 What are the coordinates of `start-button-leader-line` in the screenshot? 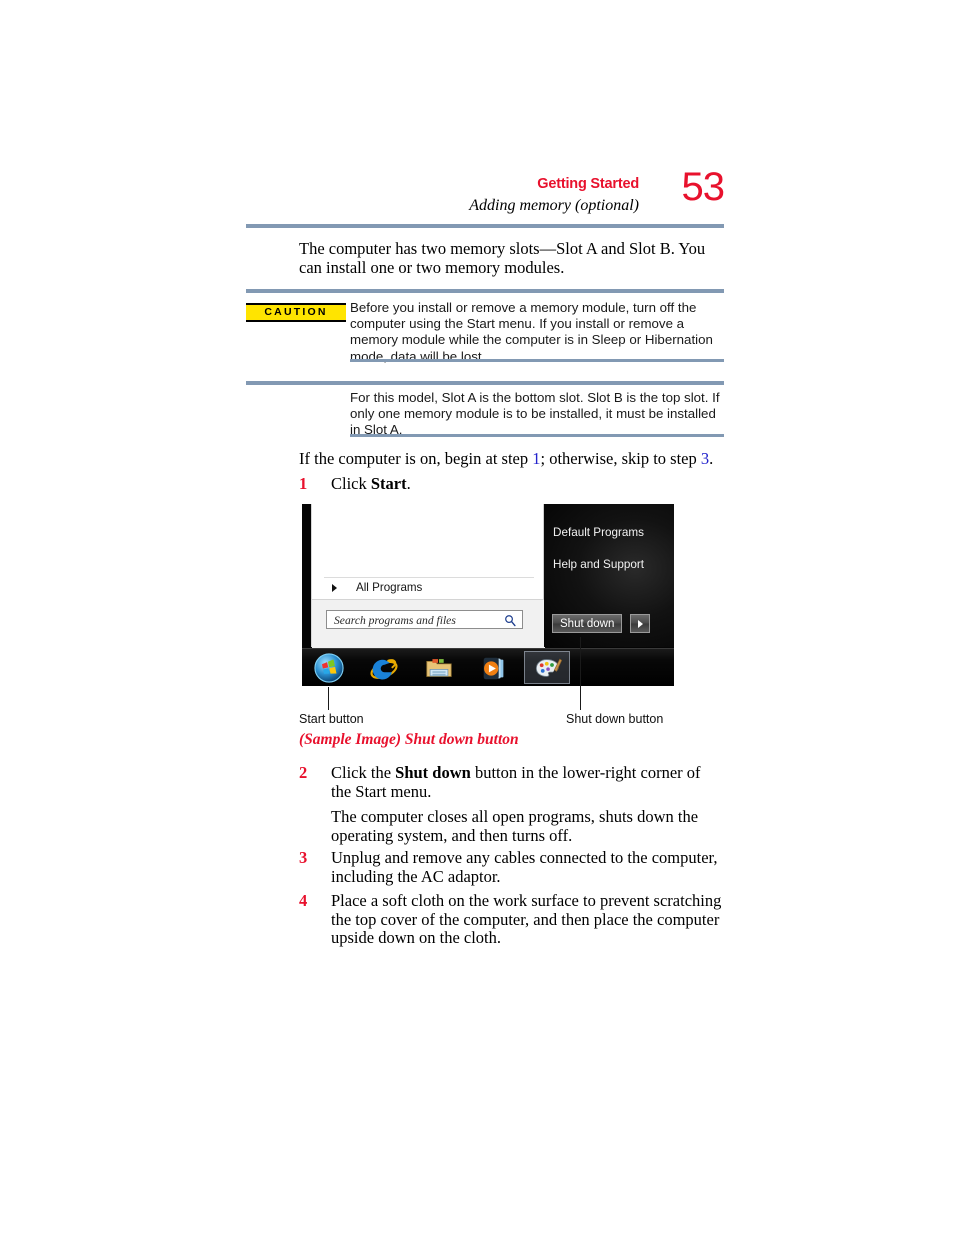 It's located at (328, 698).